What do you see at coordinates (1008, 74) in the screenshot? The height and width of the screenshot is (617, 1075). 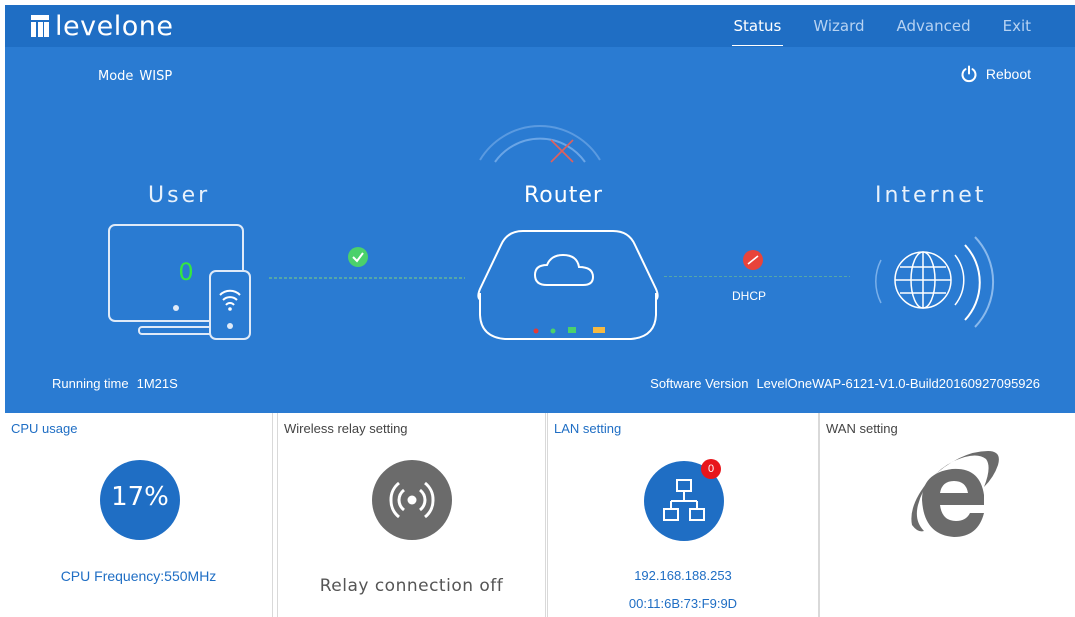 I see `reboot-label: Reboot` at bounding box center [1008, 74].